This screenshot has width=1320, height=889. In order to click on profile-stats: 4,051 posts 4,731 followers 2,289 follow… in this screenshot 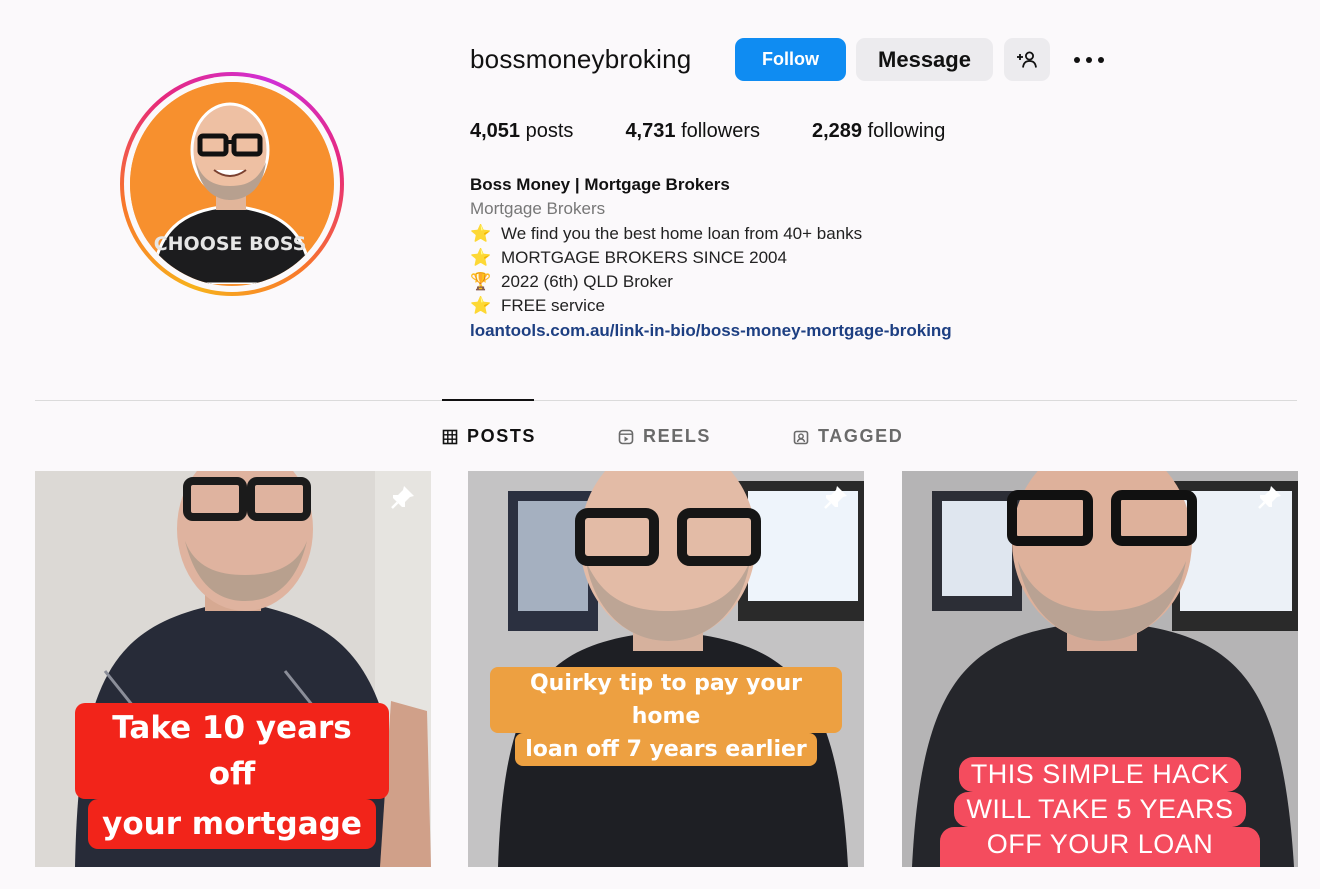, I will do `click(733, 131)`.